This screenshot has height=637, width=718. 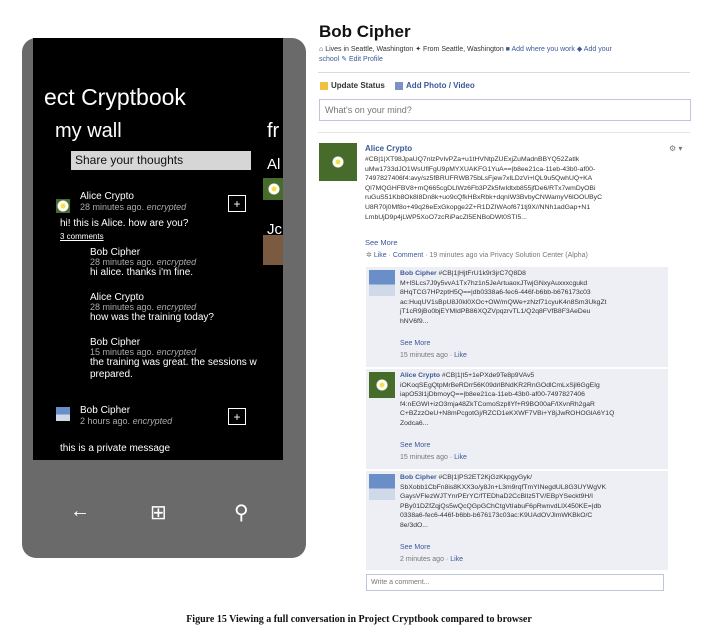 I want to click on post-meta: 2 hours ago. encrypted, so click(x=126, y=421).